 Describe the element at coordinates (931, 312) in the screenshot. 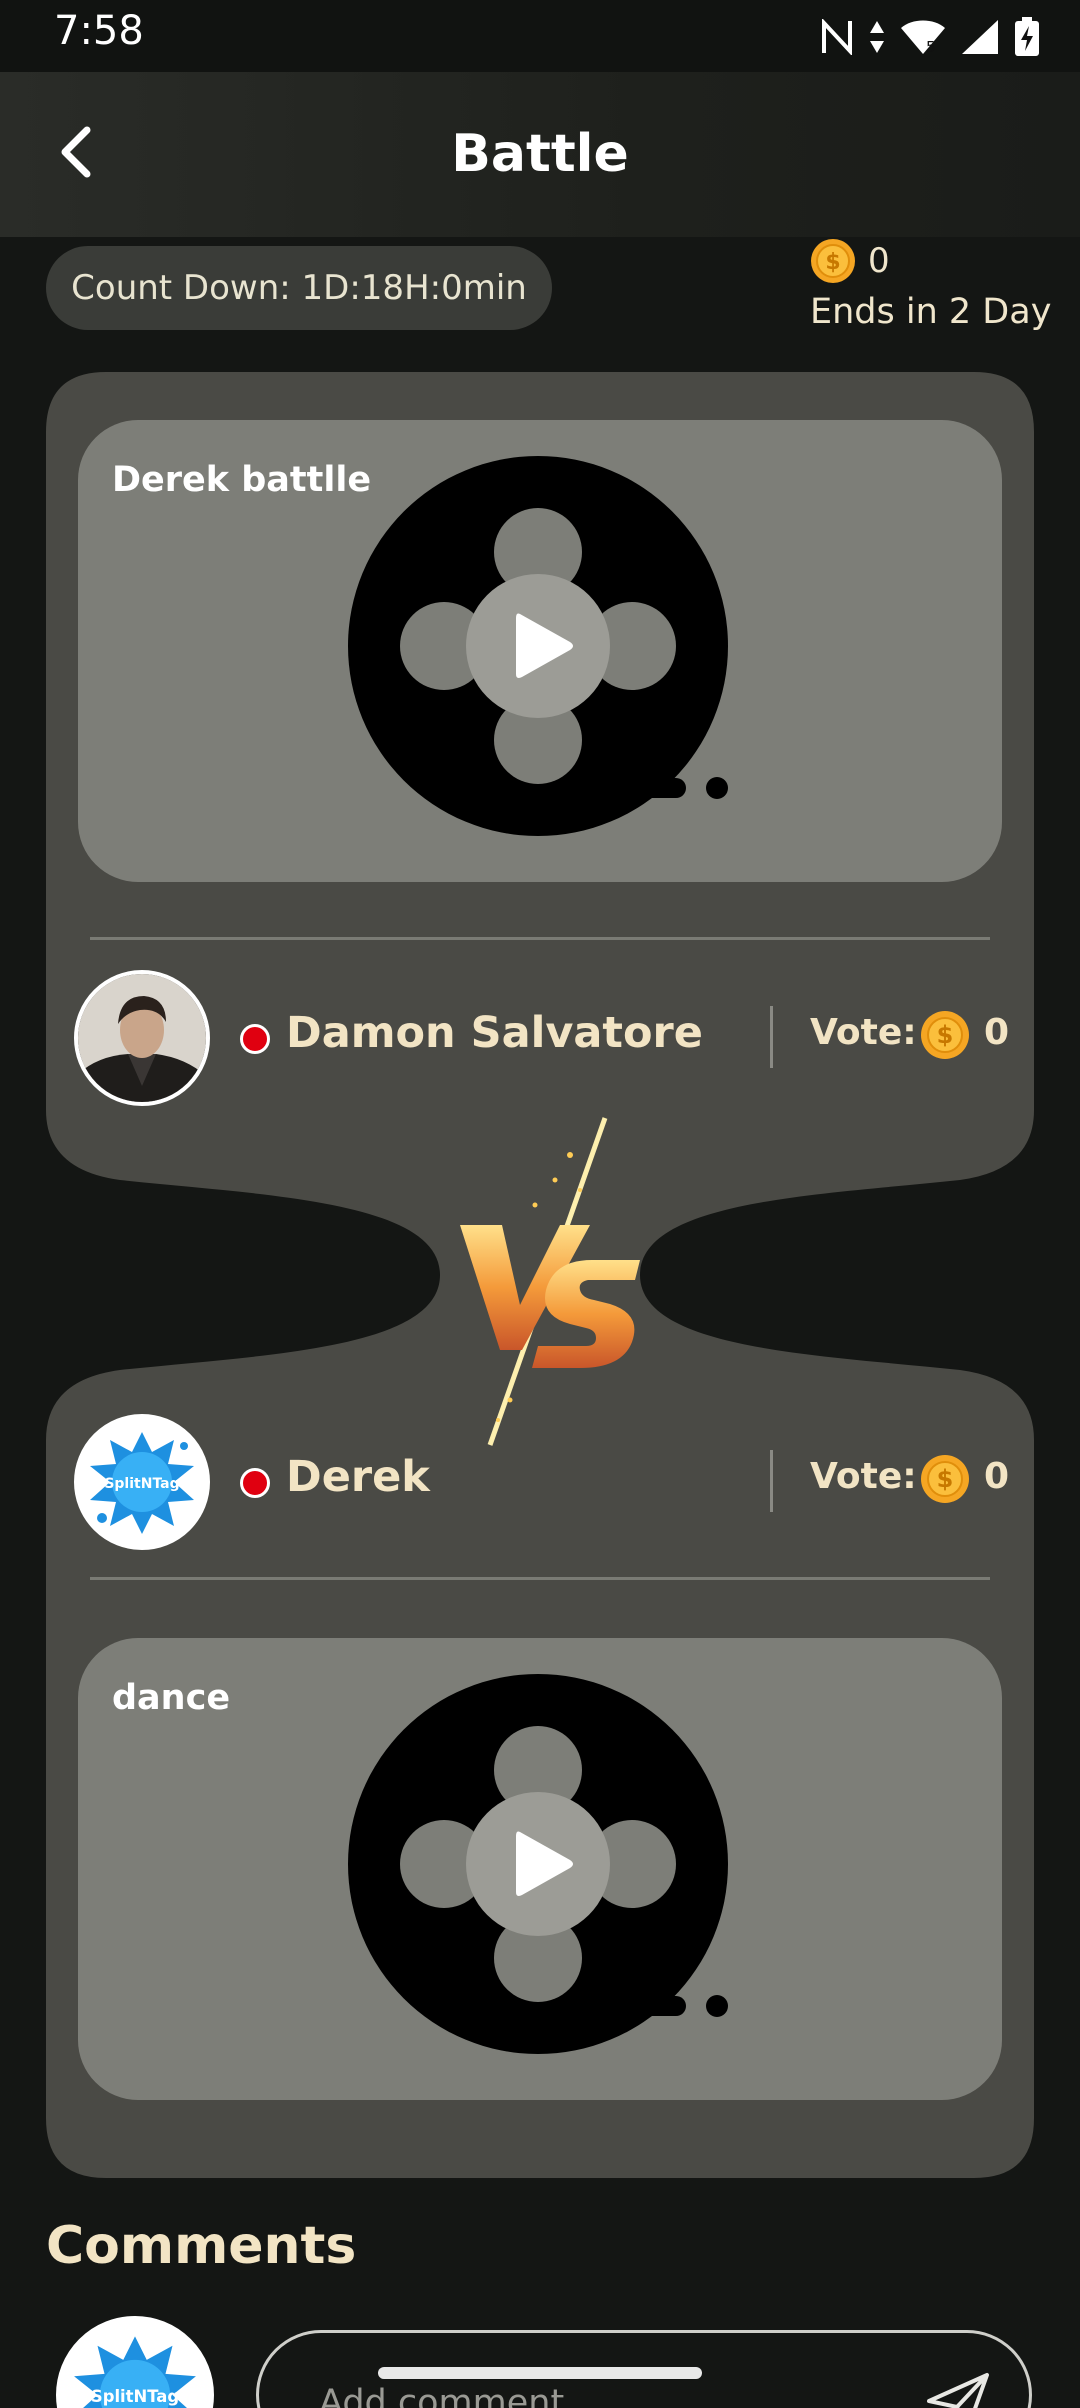

I see `ends-in-text: Ends in 2 Day` at that location.